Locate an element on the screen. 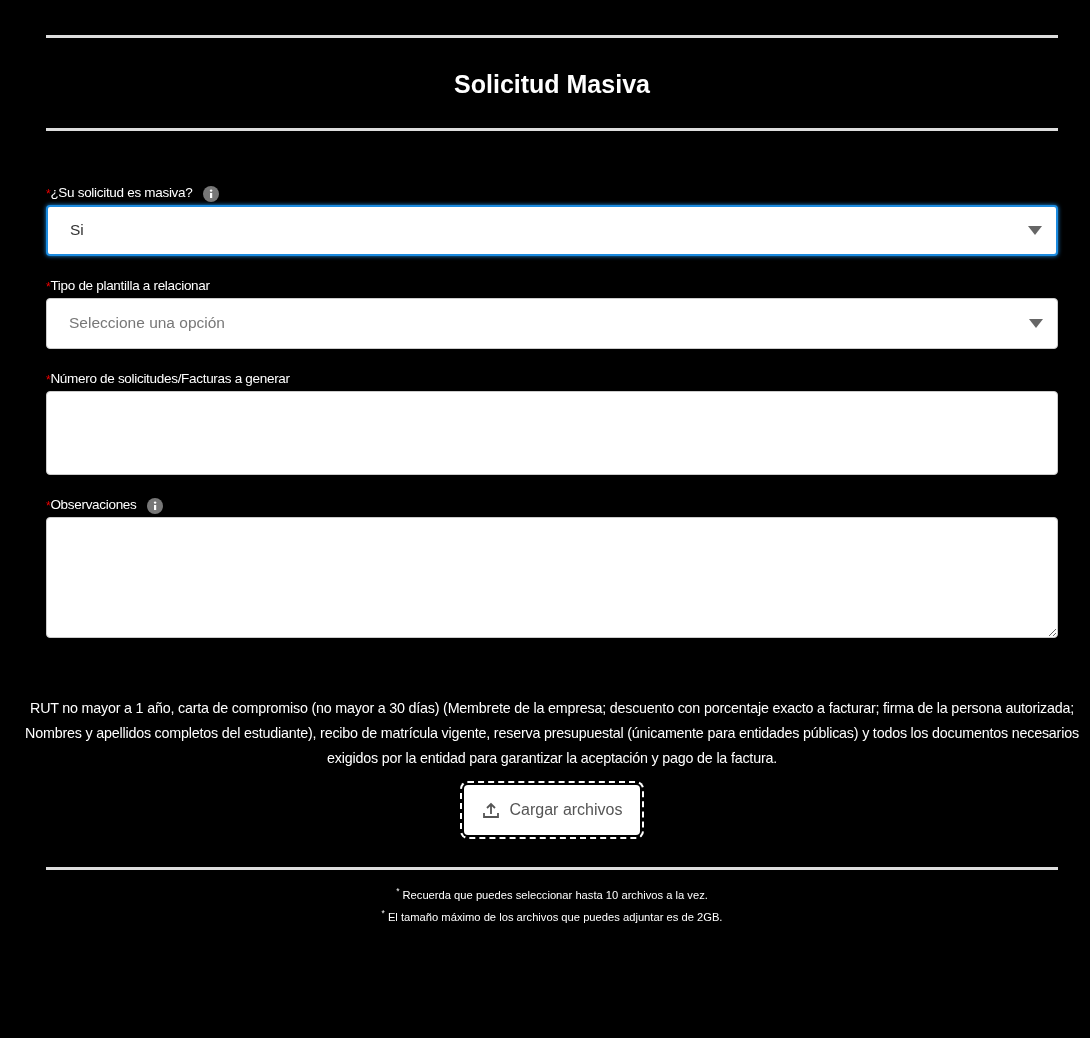 Image resolution: width=1090 pixels, height=1038 pixels. field-label: Observaciones is located at coordinates (93, 505).